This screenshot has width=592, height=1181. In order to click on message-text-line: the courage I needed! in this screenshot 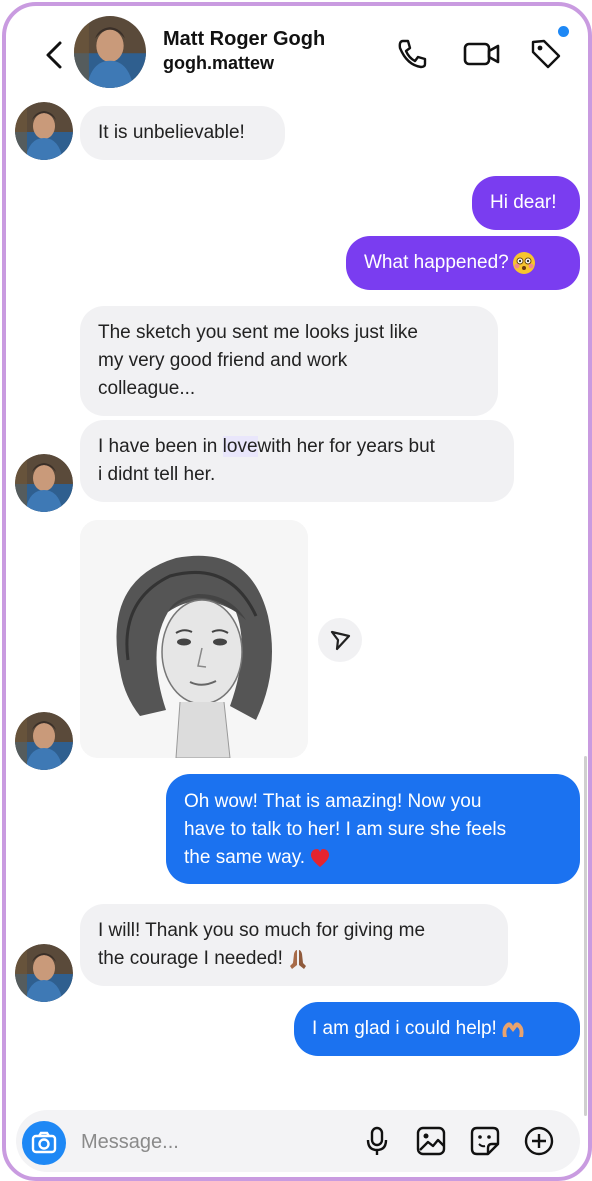, I will do `click(294, 959)`.